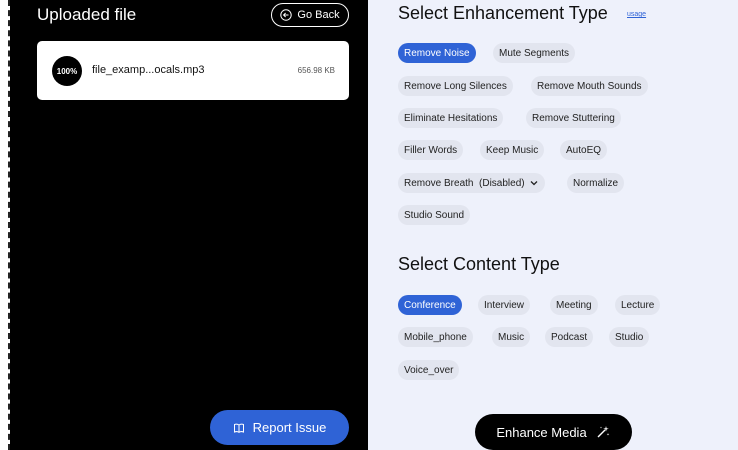 Image resolution: width=738 pixels, height=450 pixels. I want to click on go-back-button: Go Back, so click(310, 15).